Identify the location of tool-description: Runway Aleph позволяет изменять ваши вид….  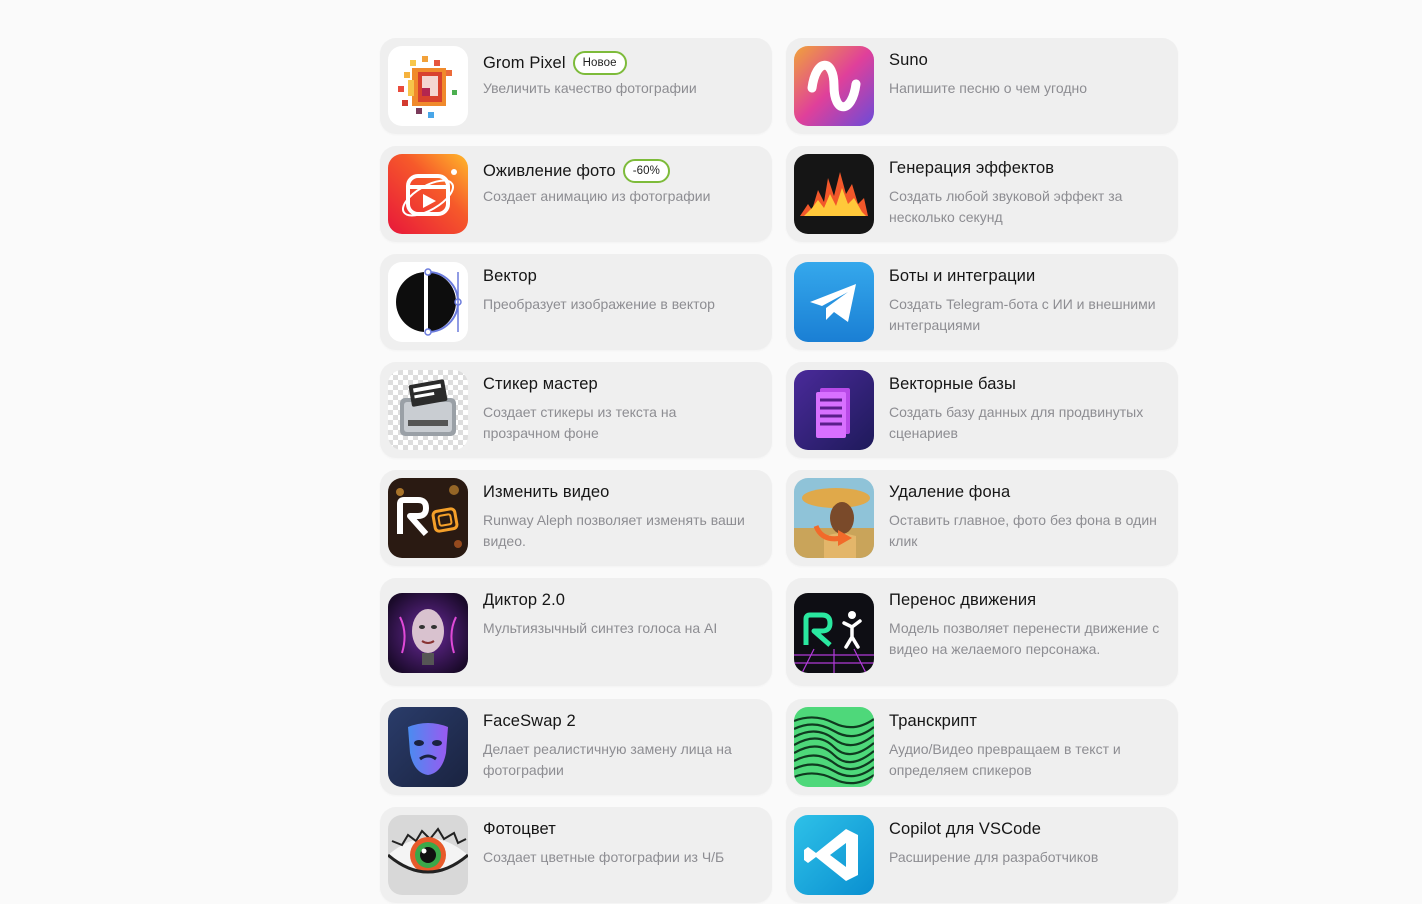
(614, 530).